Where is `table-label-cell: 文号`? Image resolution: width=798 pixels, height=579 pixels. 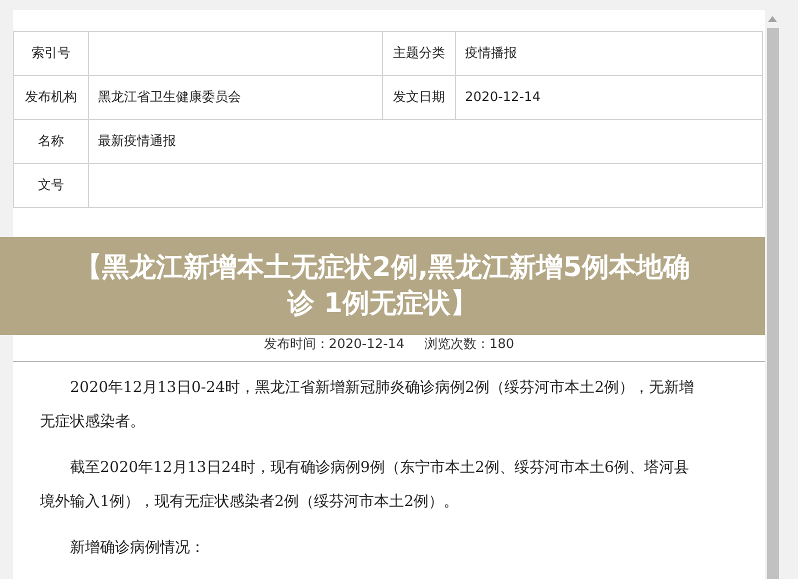
table-label-cell: 文号 is located at coordinates (51, 186).